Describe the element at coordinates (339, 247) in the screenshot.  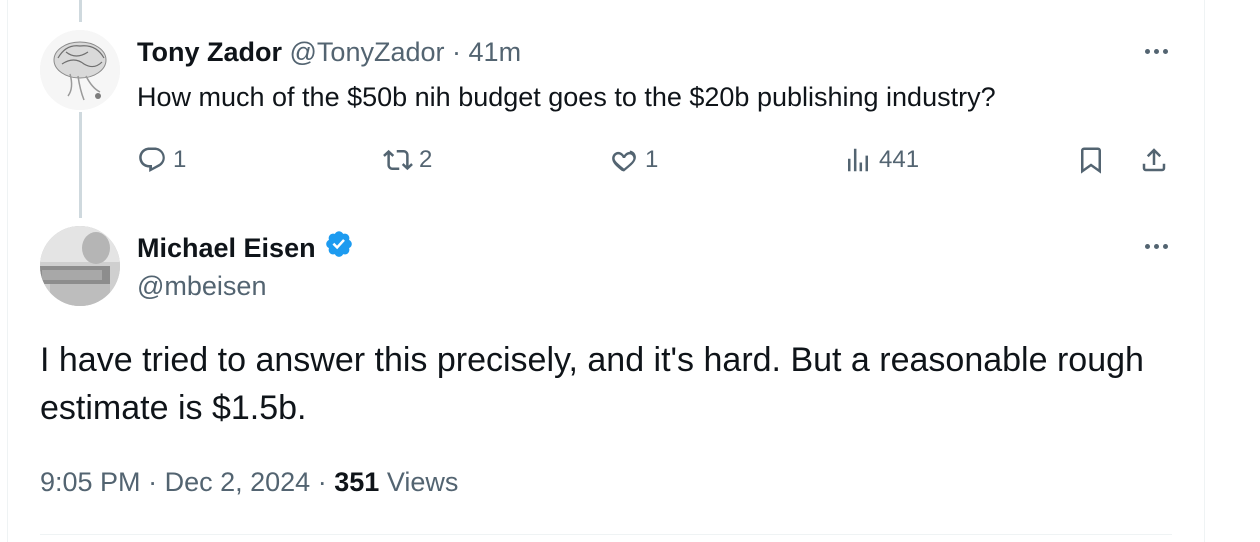
I see `verified-badge-icon` at that location.